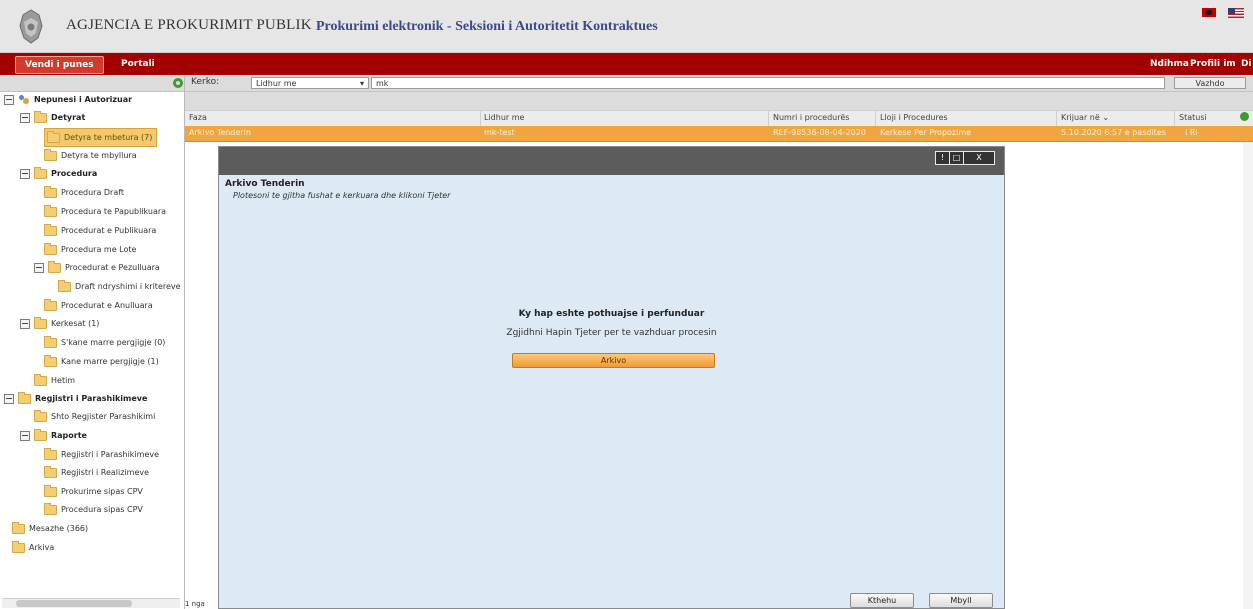 This screenshot has width=1253, height=609. What do you see at coordinates (1169, 64) in the screenshot?
I see `help-link: Ndihma` at bounding box center [1169, 64].